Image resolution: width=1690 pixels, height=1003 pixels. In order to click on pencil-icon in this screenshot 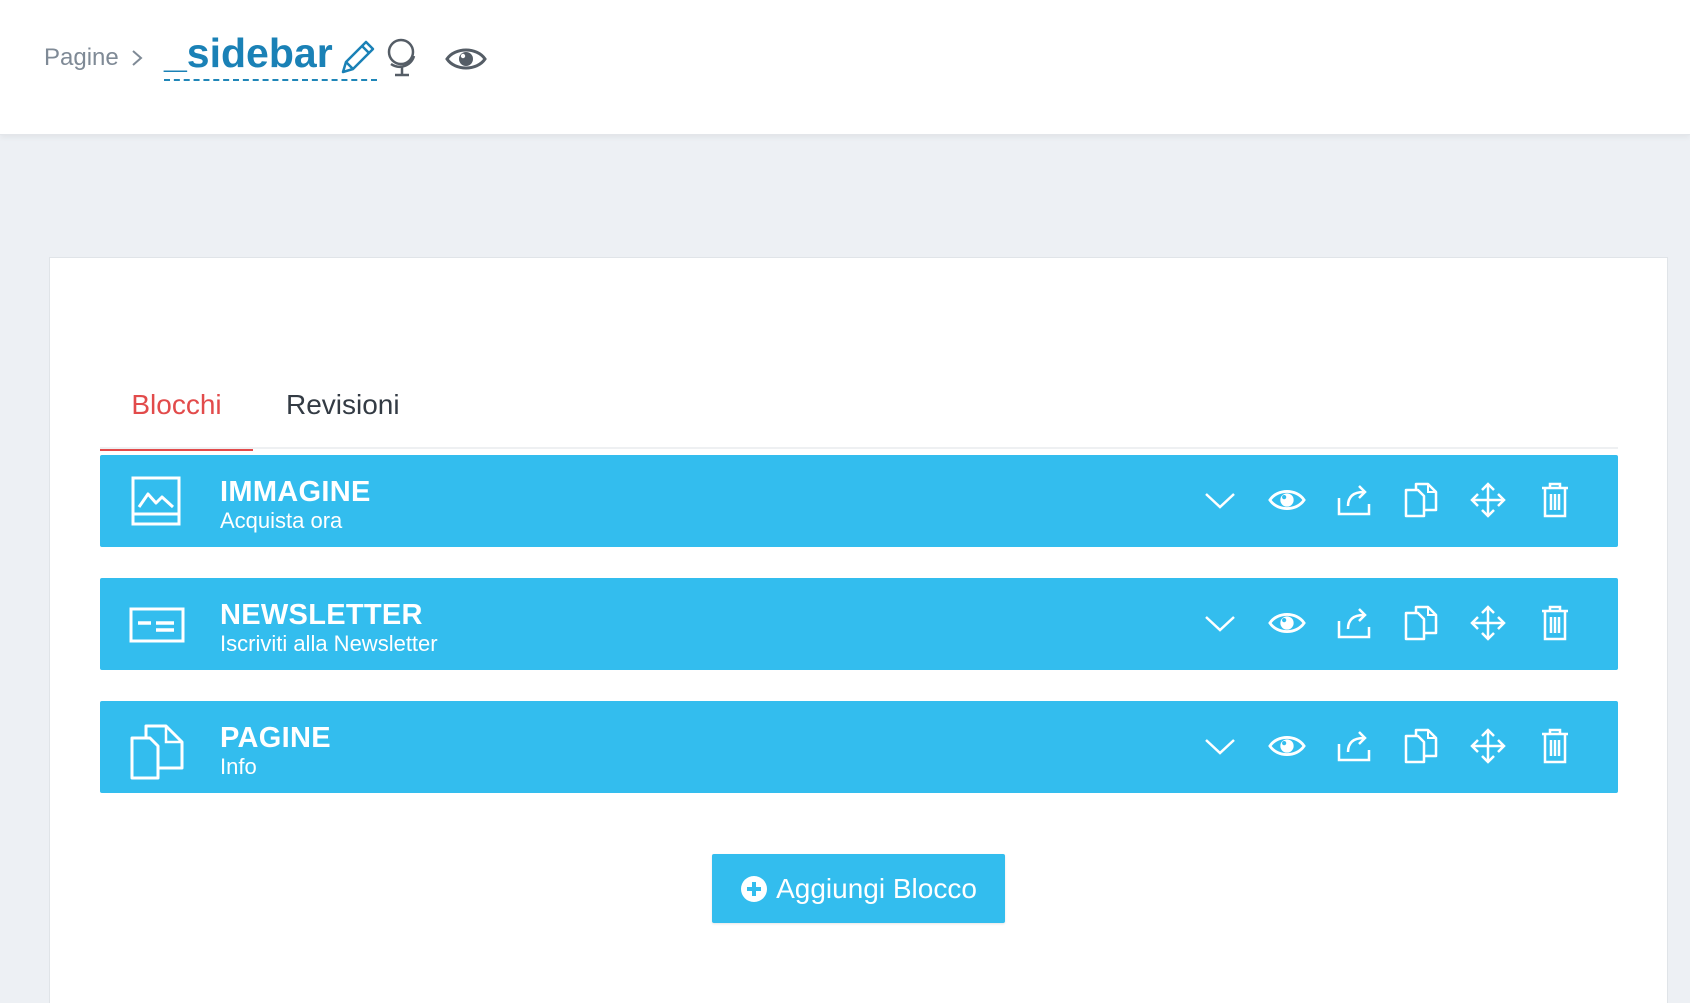, I will do `click(357, 57)`.